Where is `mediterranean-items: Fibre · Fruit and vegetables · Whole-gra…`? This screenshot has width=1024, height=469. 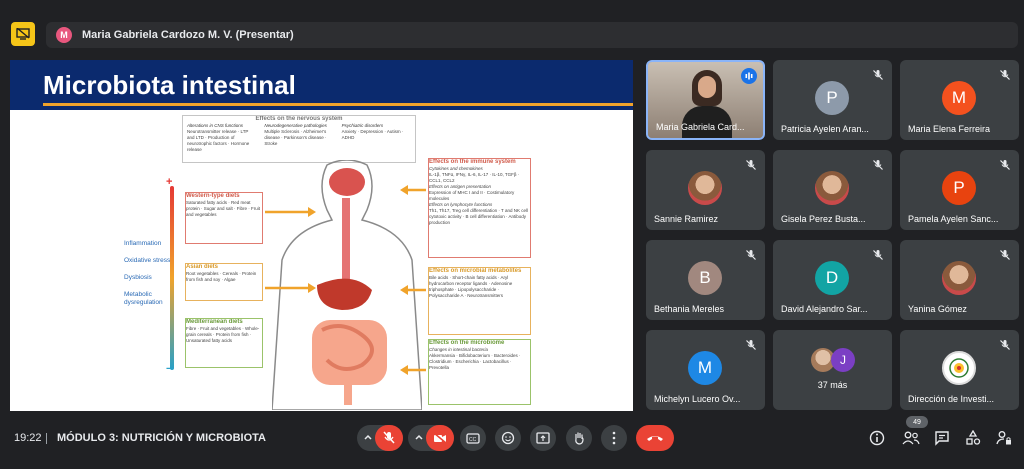
mediterranean-items: Fibre · Fruit and vegetables · Whole-gra… is located at coordinates (223, 334).